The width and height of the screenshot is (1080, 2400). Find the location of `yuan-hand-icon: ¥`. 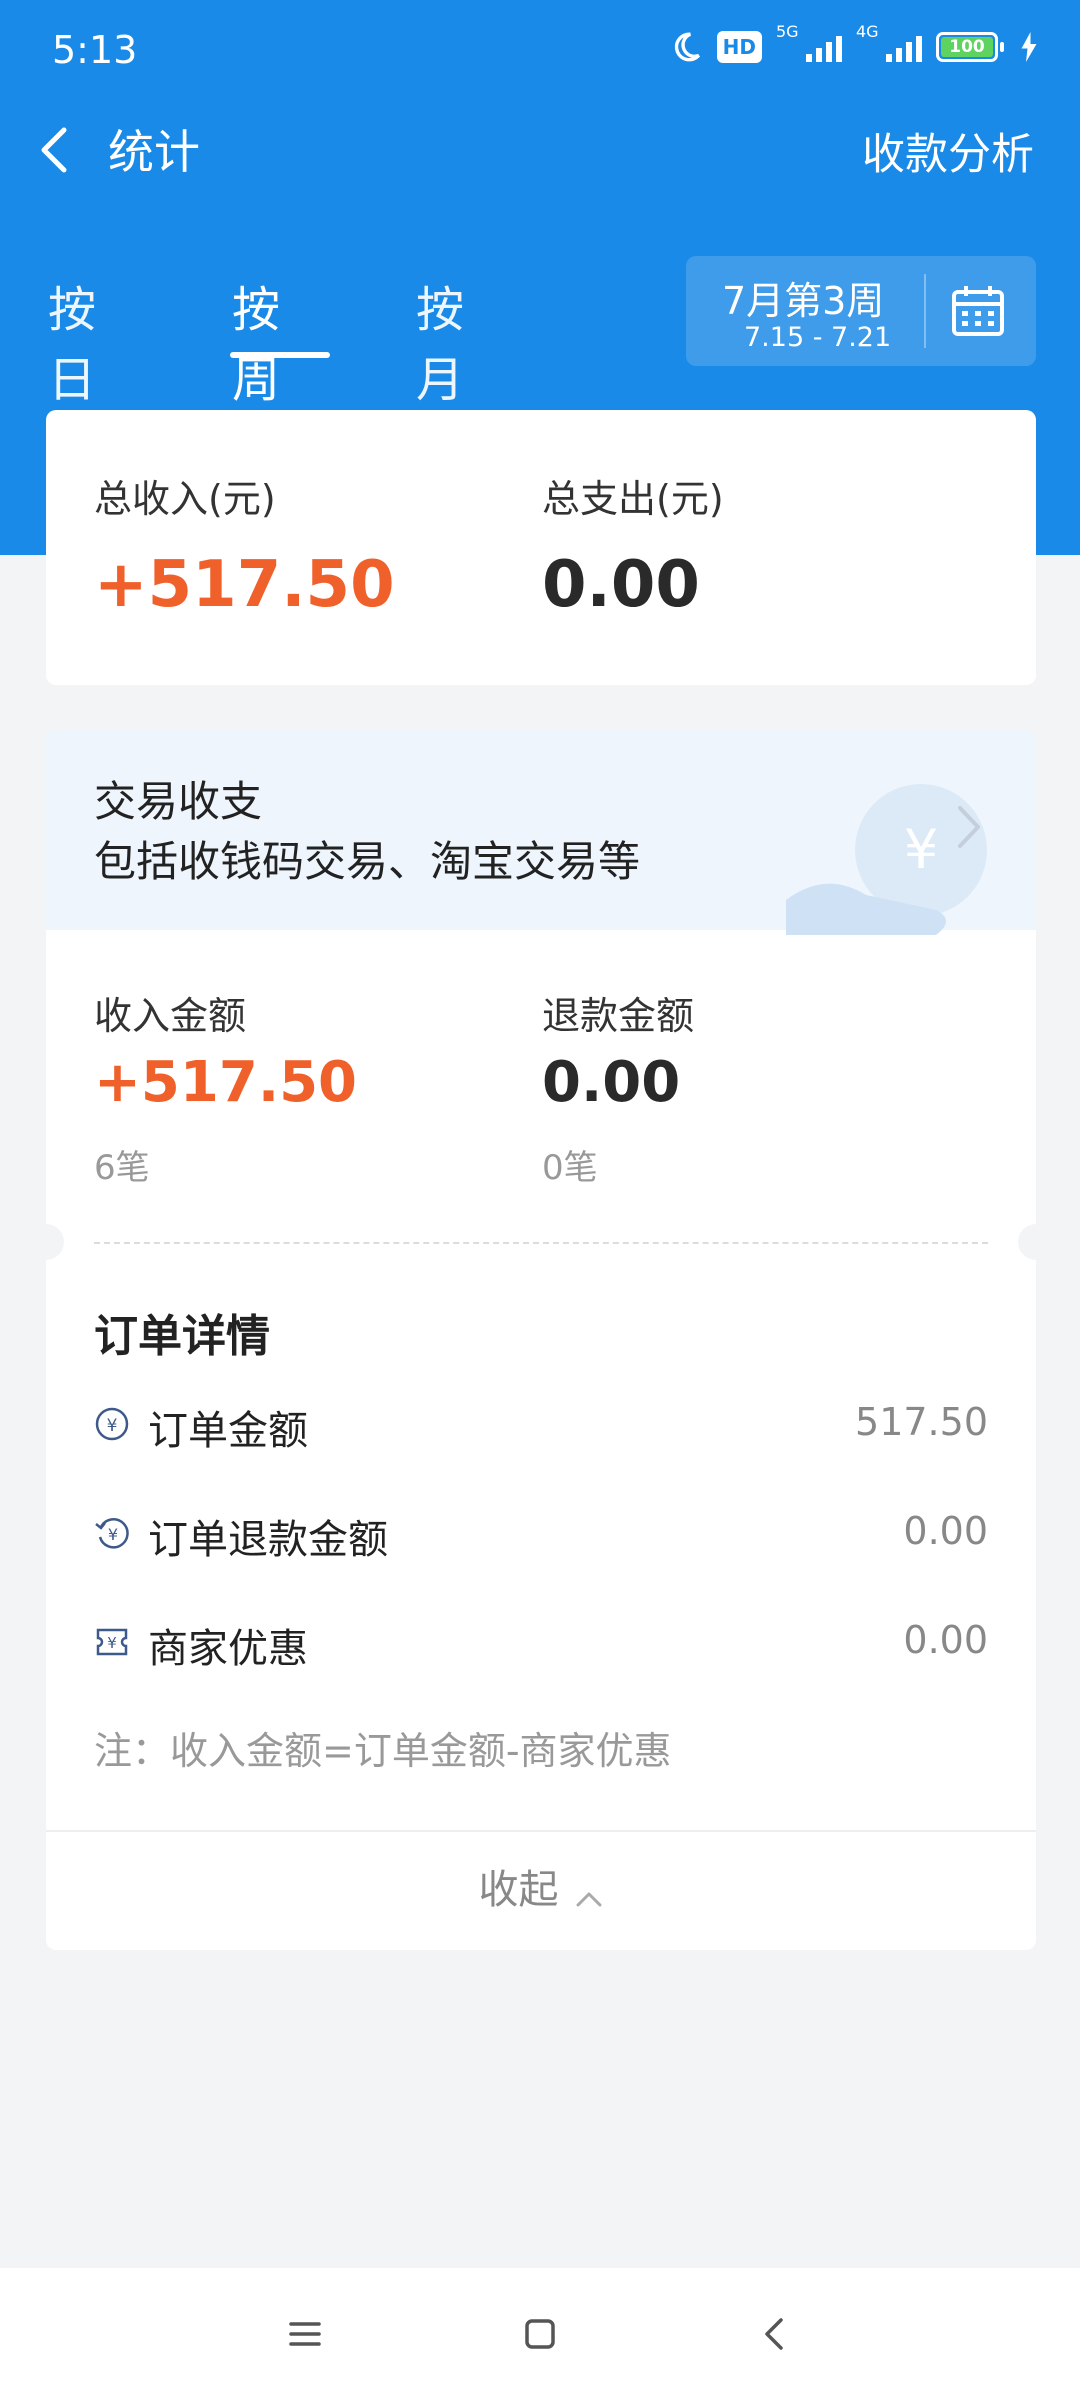

yuan-hand-icon: ¥ is located at coordinates (886, 859).